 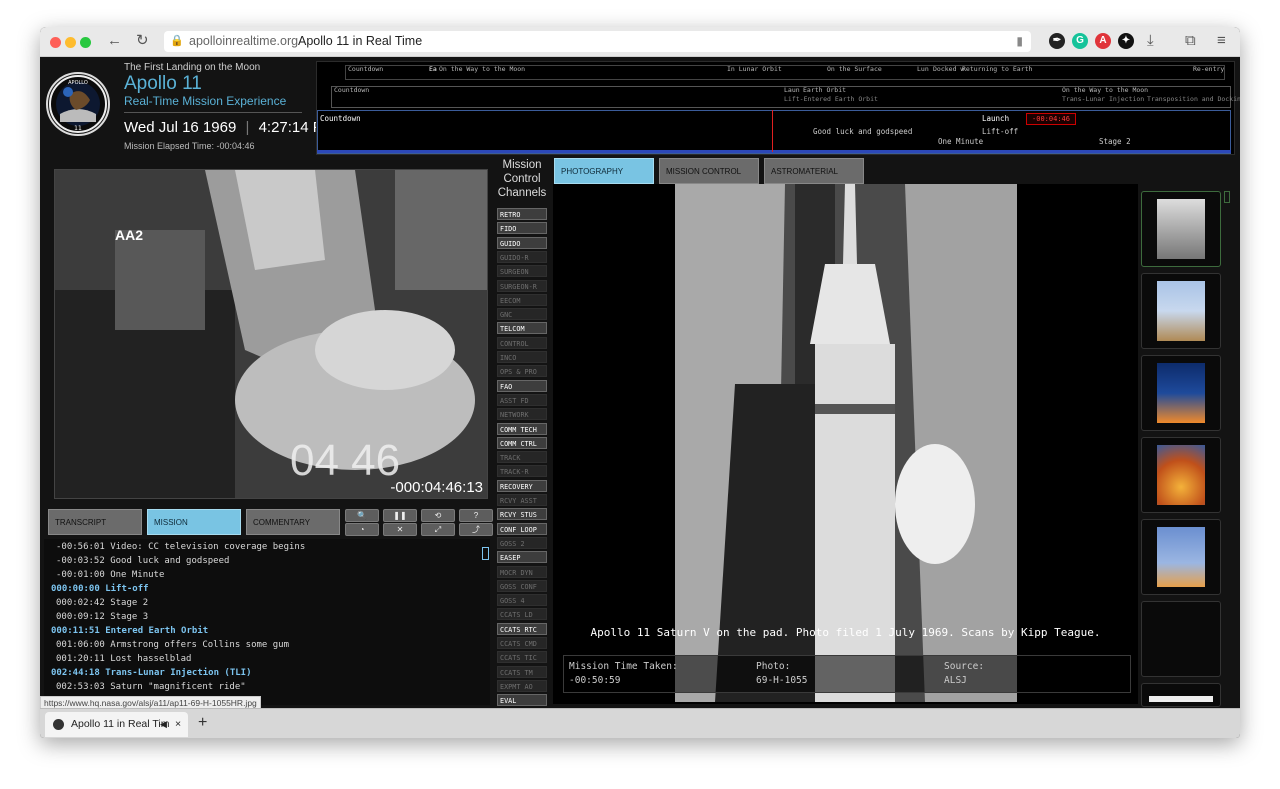 I want to click on extension-bird-icon: ✦, so click(x=1126, y=41).